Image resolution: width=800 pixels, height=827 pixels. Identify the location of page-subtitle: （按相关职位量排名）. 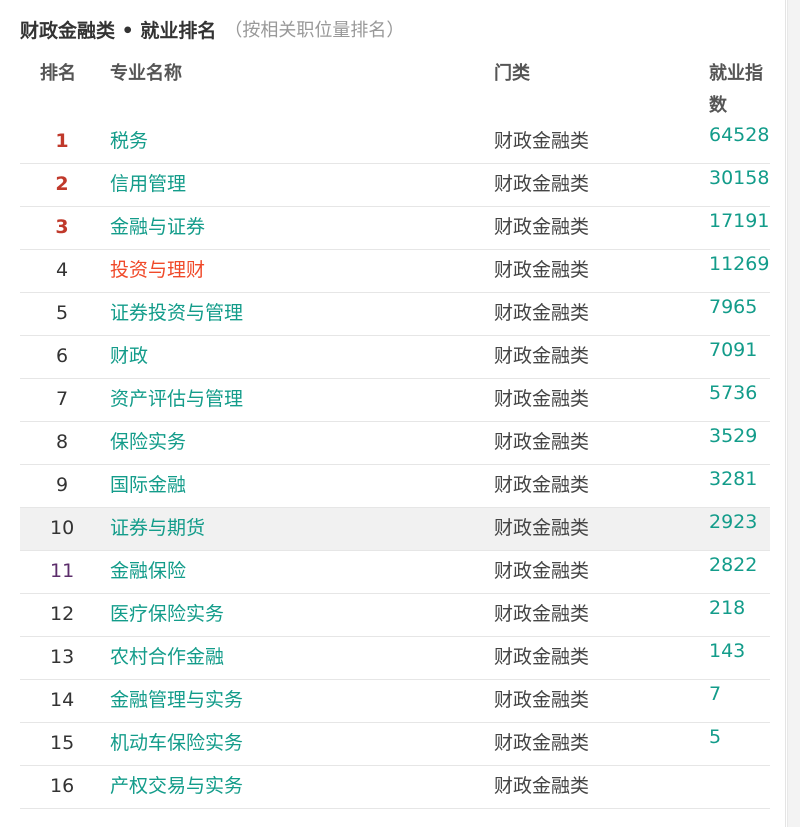
(314, 30).